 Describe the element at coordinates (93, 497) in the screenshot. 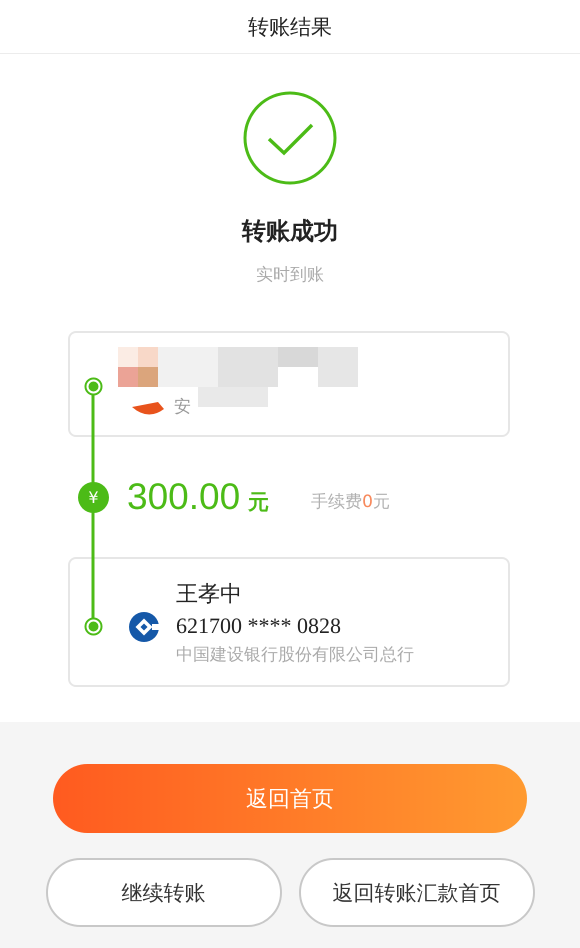

I see `yen-icon: ¥` at that location.